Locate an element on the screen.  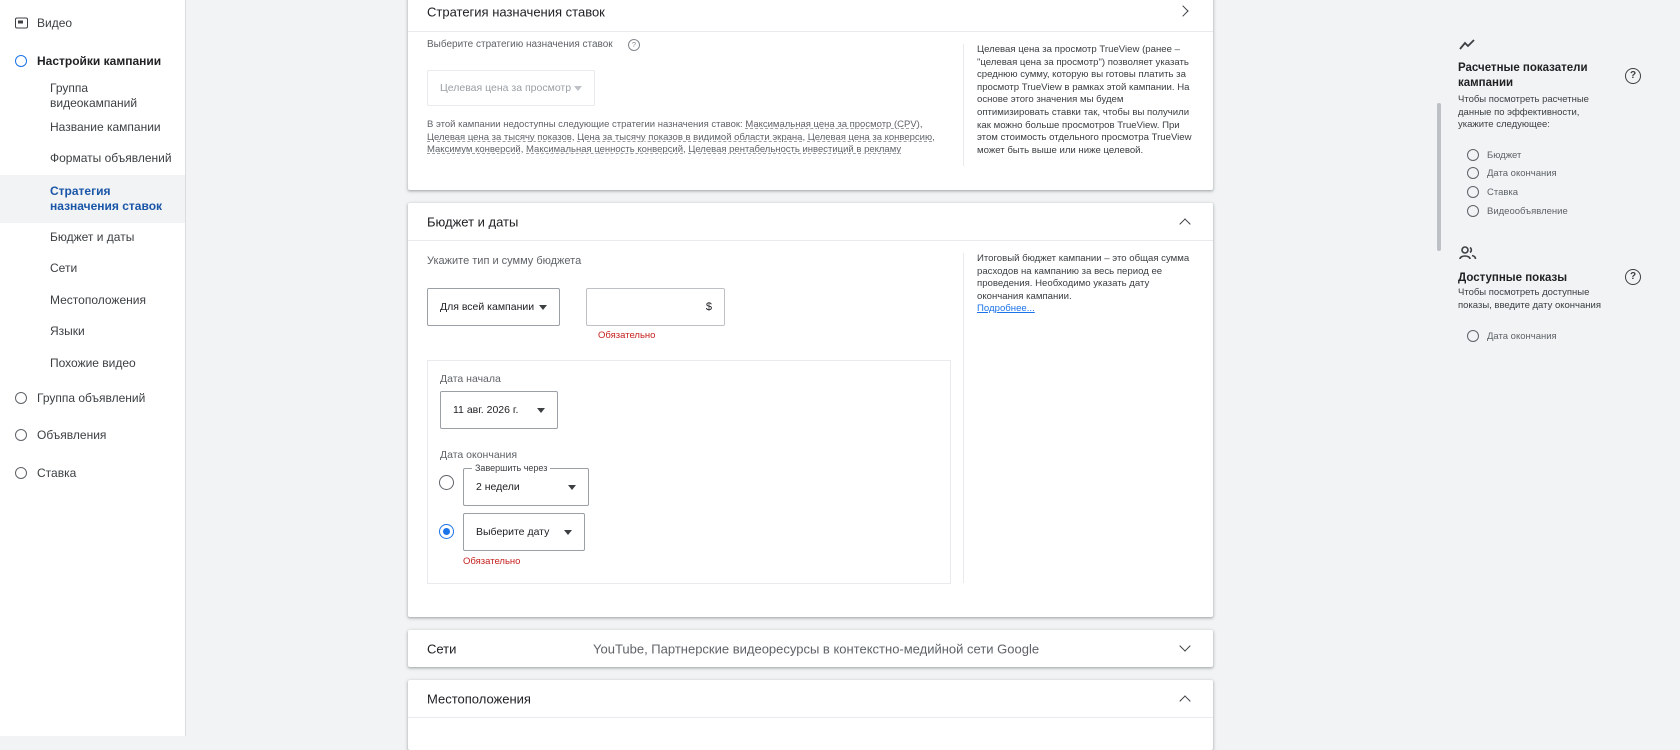
chevron-down-icon is located at coordinates (1185, 646).